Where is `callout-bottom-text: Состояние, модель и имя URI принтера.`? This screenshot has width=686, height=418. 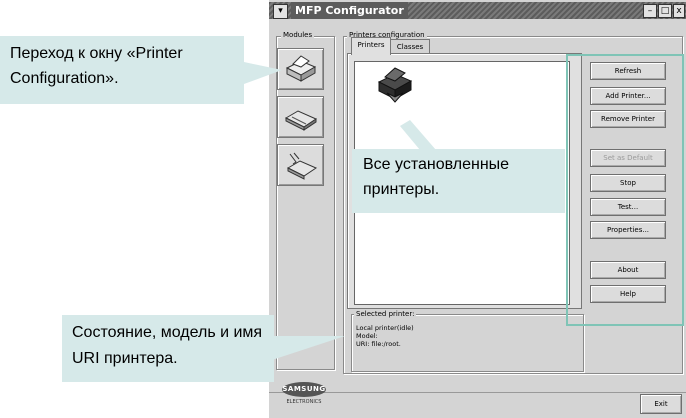
callout-bottom-text: Состояние, модель и имя URI принтера. is located at coordinates (167, 345).